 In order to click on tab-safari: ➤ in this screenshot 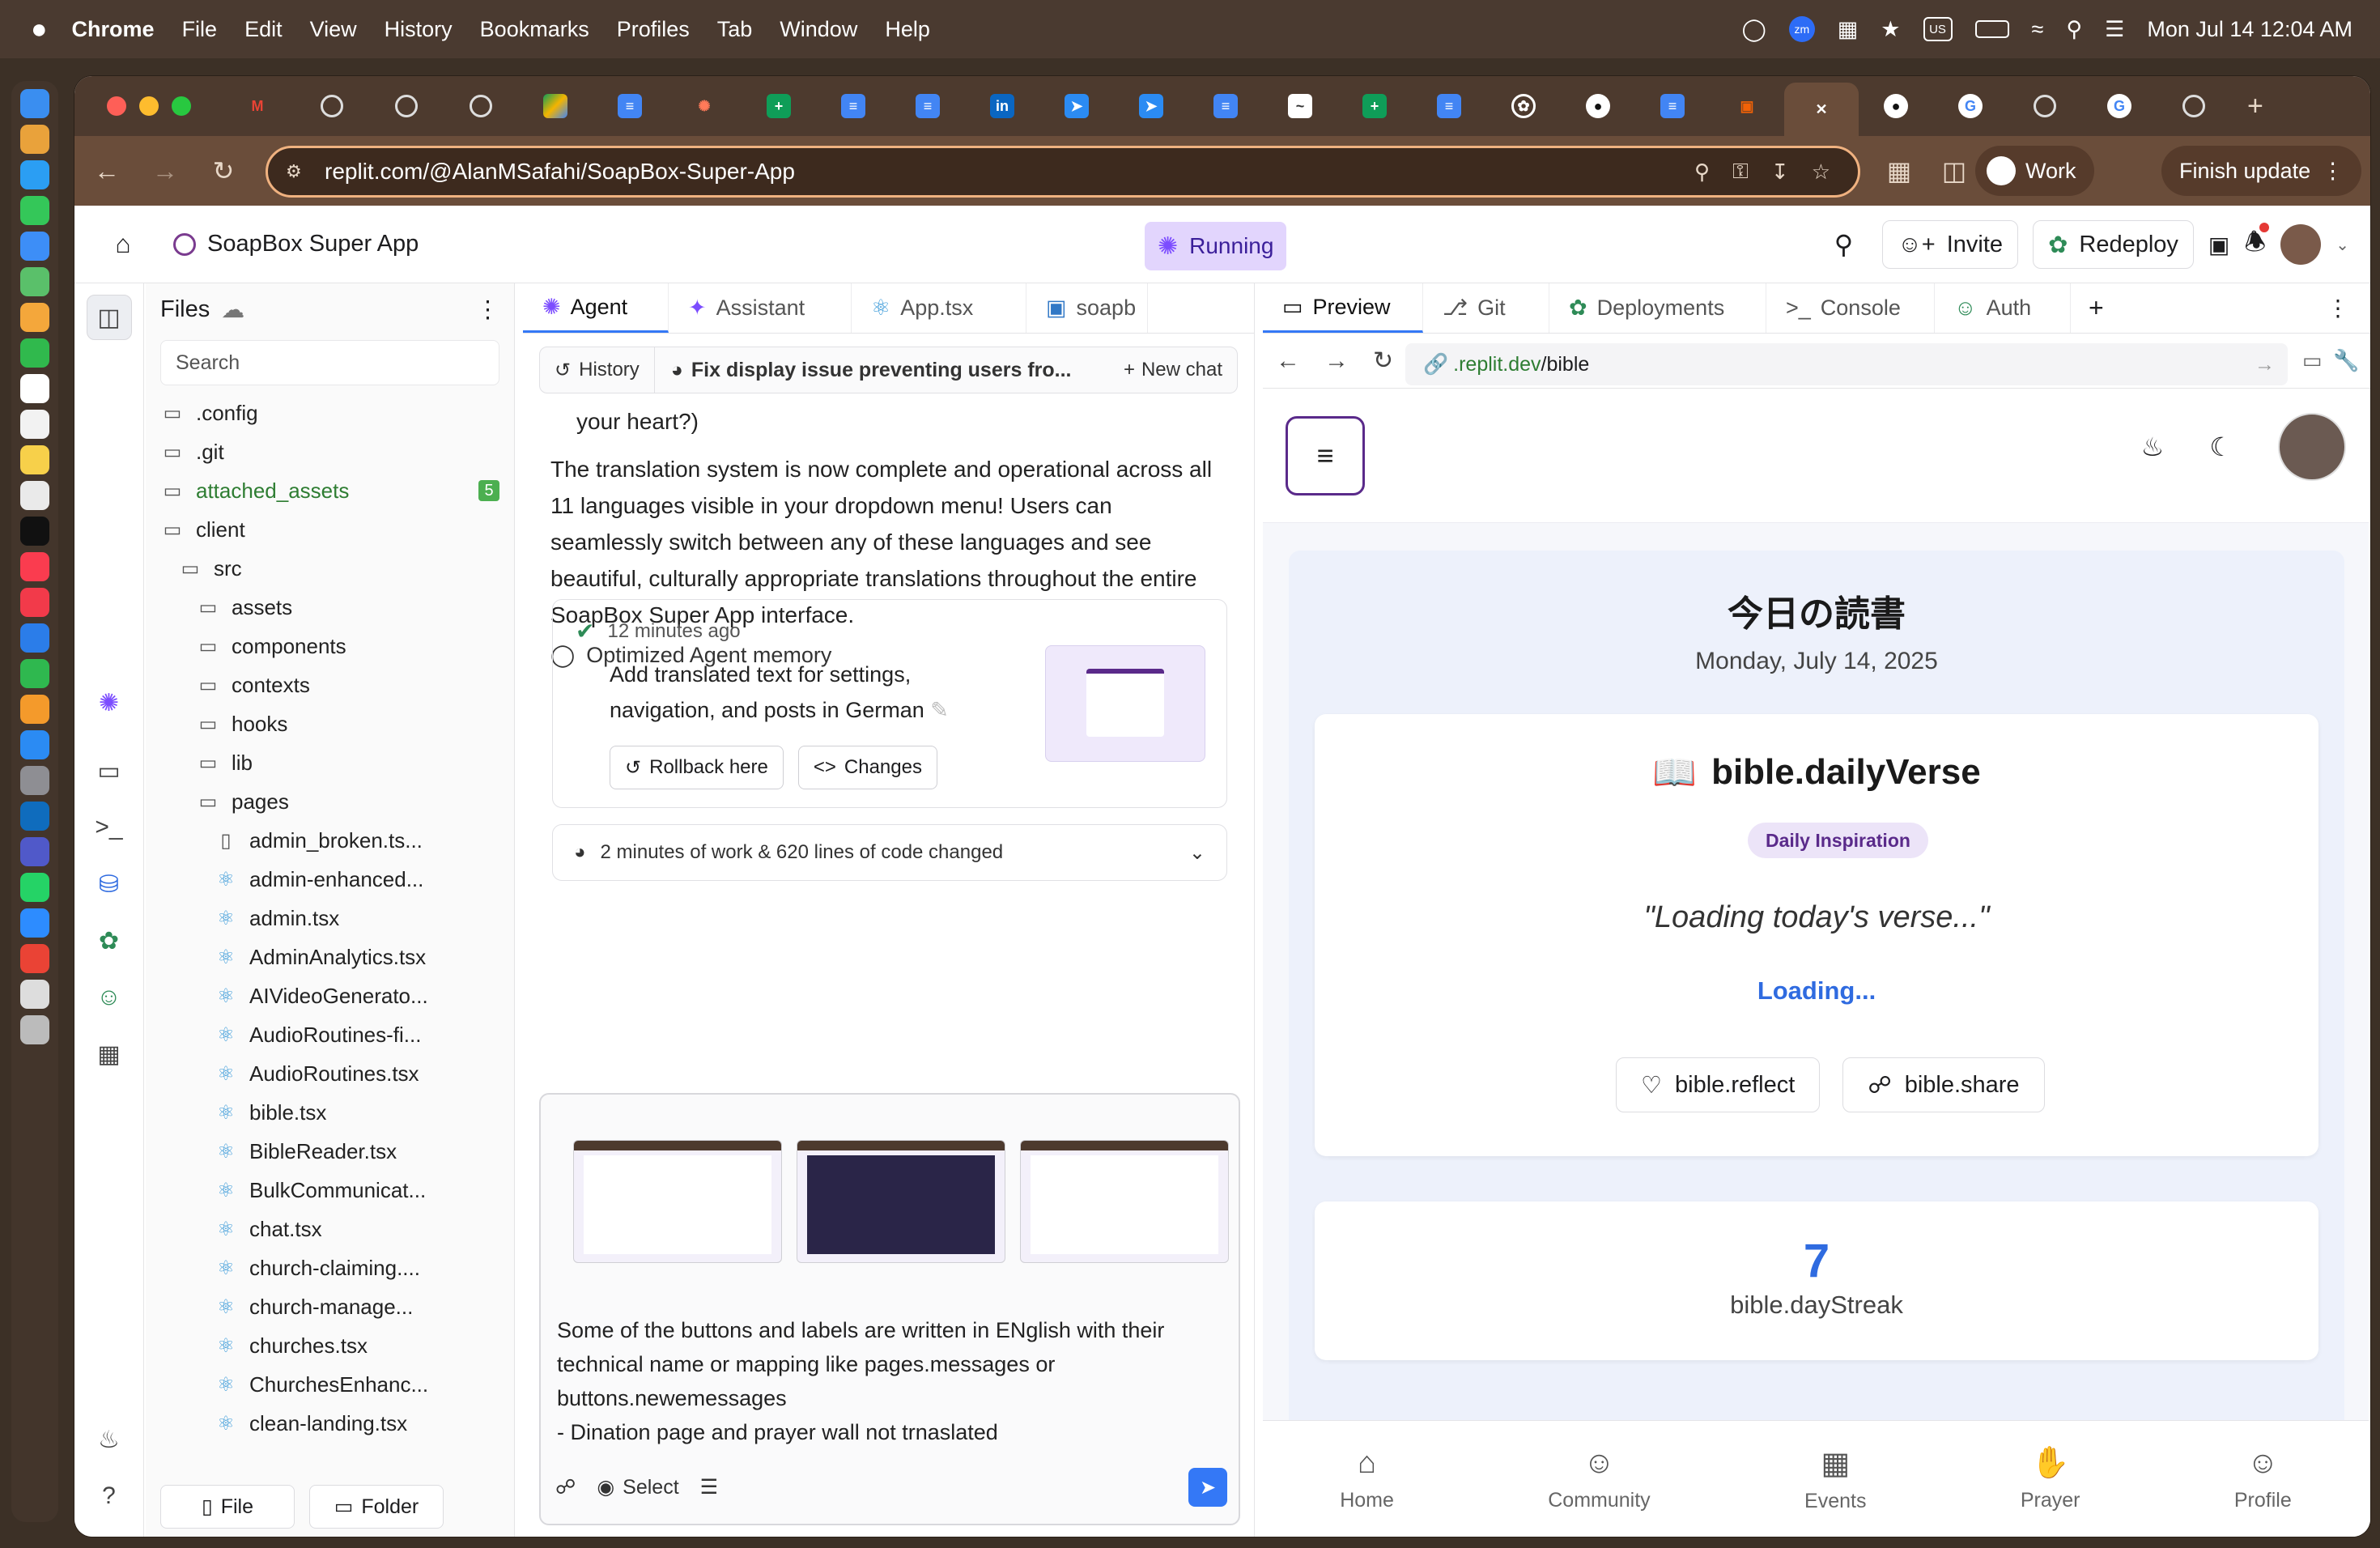, I will do `click(1151, 106)`.